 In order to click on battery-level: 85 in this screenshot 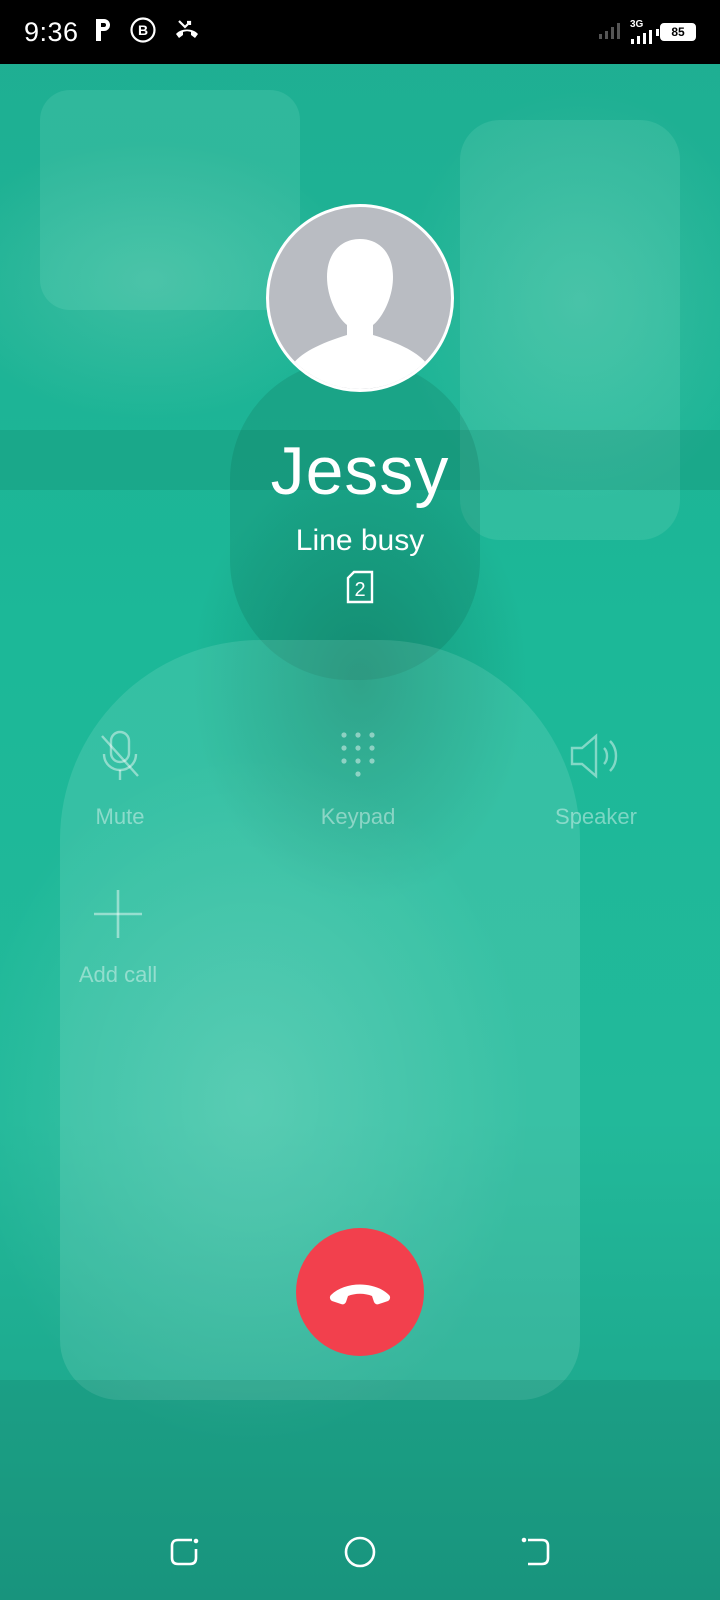, I will do `click(678, 32)`.